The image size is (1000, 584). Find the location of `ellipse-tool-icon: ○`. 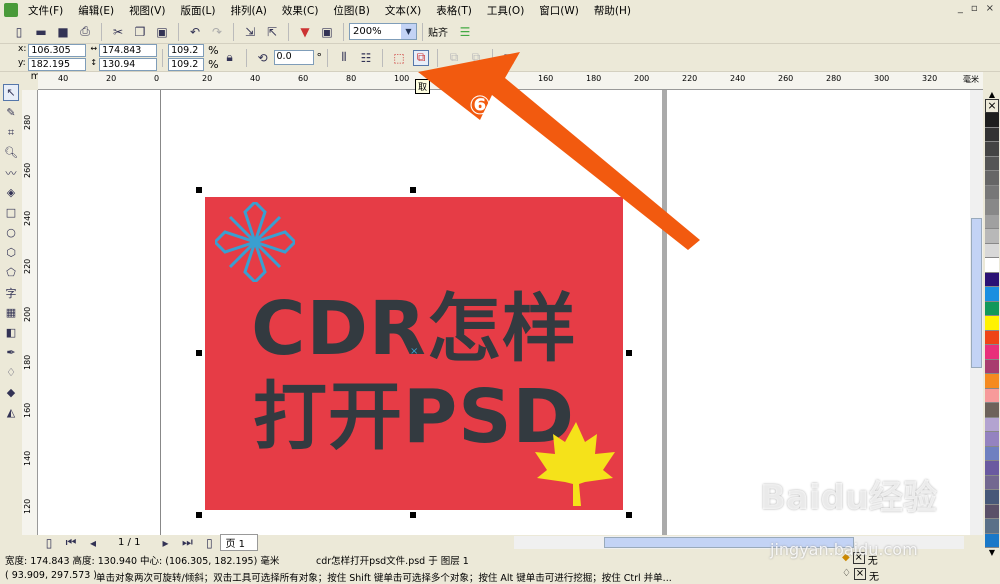

ellipse-tool-icon: ○ is located at coordinates (11, 232).